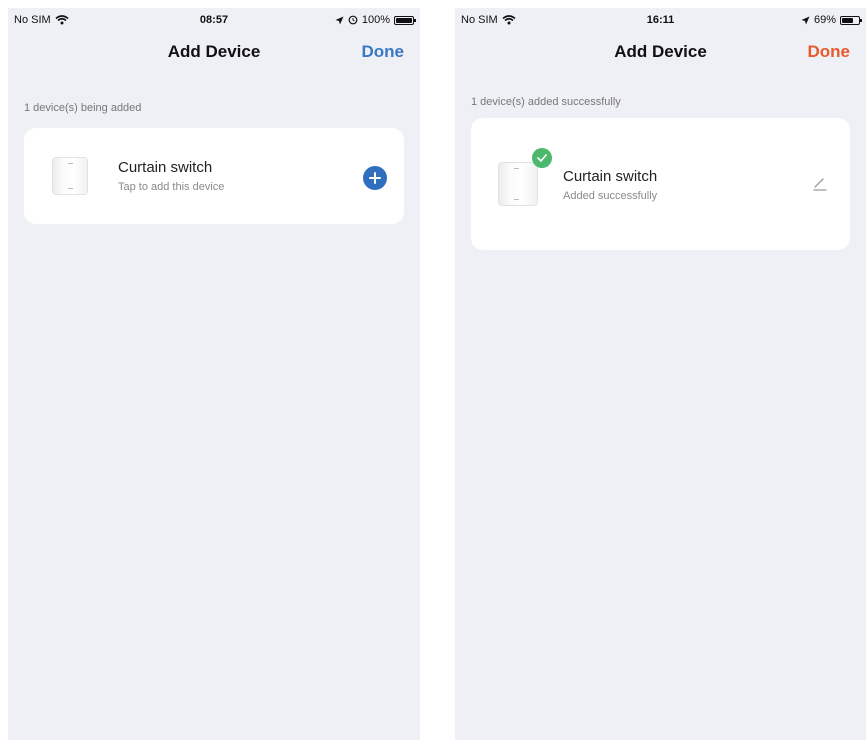 The width and height of the screenshot is (866, 740). Describe the element at coordinates (214, 21) in the screenshot. I see `status-bar: No SIM 08:57 100%` at that location.